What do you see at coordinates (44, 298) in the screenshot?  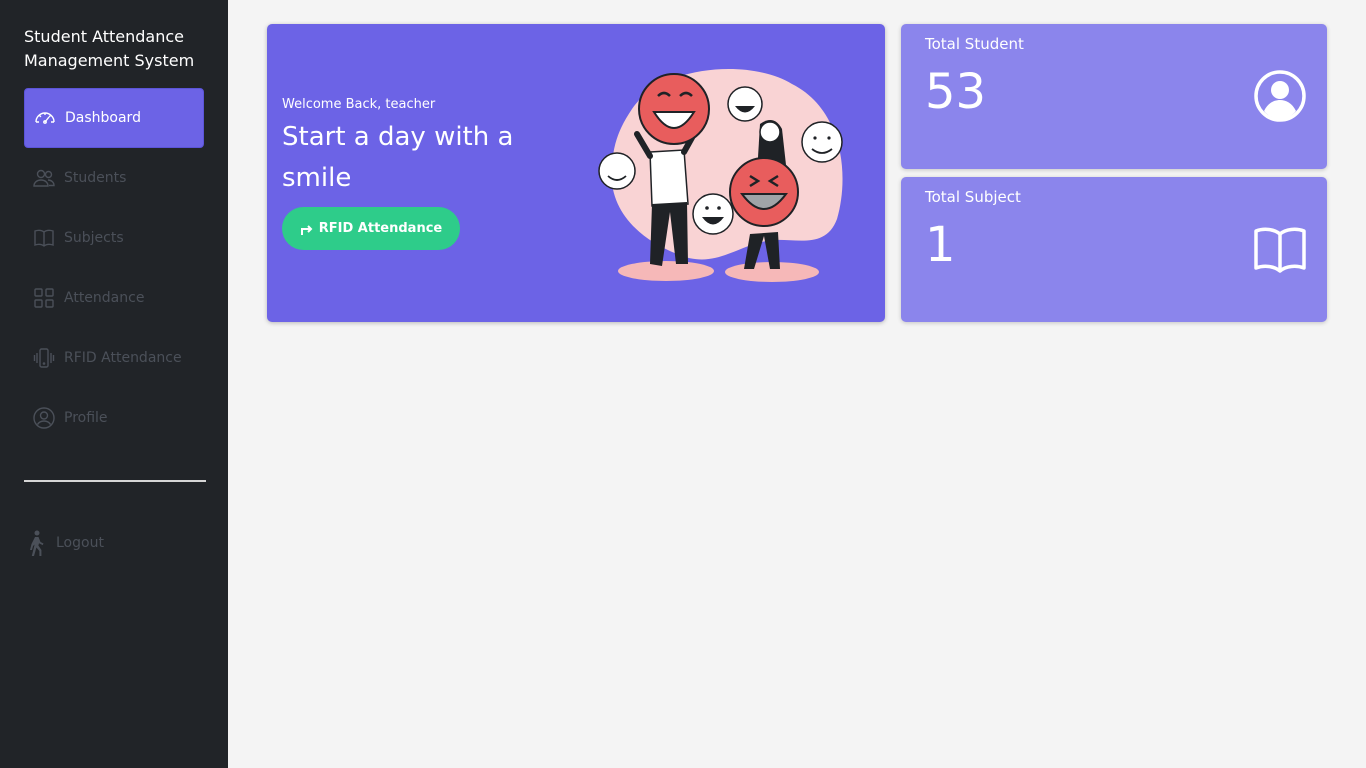 I see `grid-icon` at bounding box center [44, 298].